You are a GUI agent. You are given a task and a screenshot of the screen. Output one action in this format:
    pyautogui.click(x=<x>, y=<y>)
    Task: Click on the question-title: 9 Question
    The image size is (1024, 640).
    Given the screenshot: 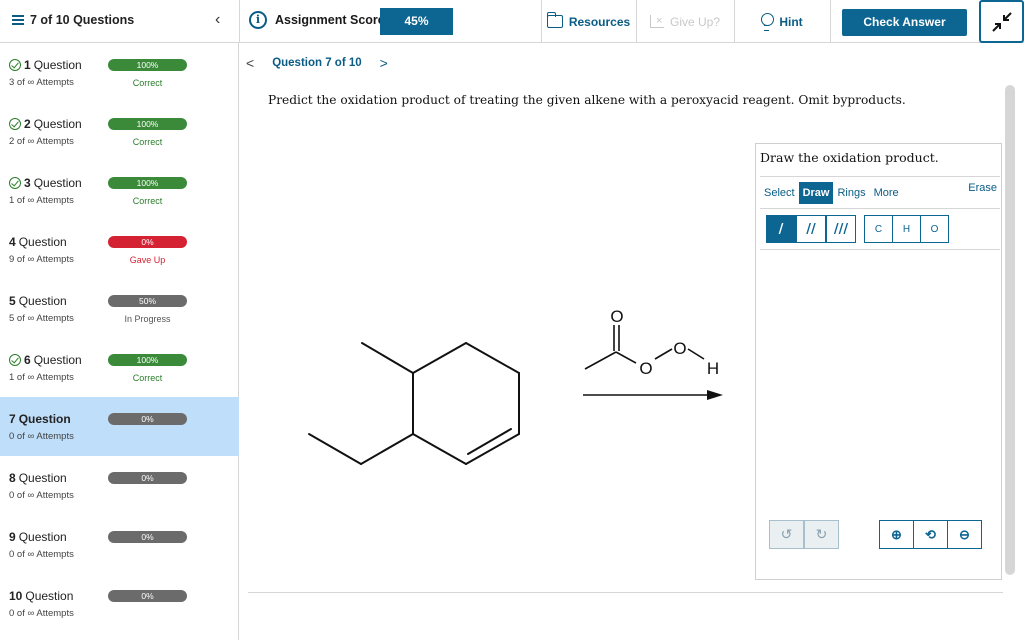 What is the action you would take?
    pyautogui.click(x=38, y=537)
    